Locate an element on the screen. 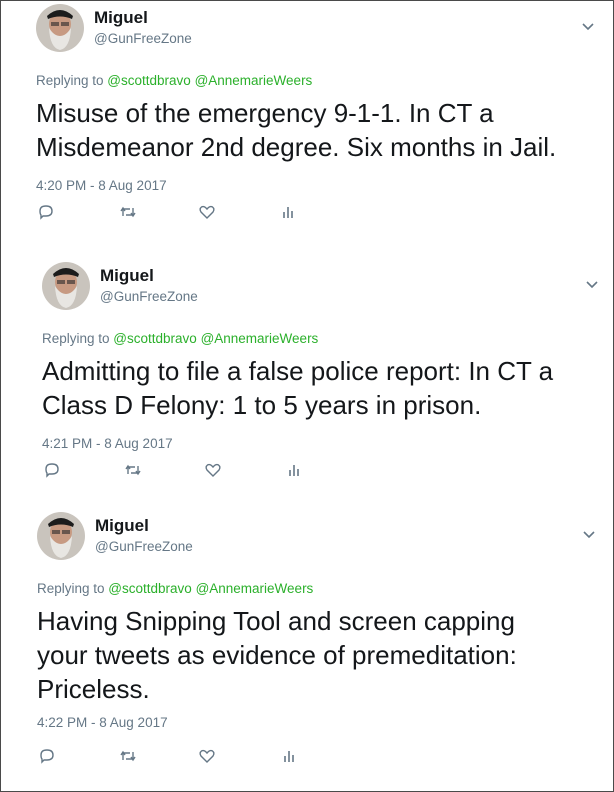  timestamp: 4:21 PM - 8 Aug 2017 is located at coordinates (107, 443).